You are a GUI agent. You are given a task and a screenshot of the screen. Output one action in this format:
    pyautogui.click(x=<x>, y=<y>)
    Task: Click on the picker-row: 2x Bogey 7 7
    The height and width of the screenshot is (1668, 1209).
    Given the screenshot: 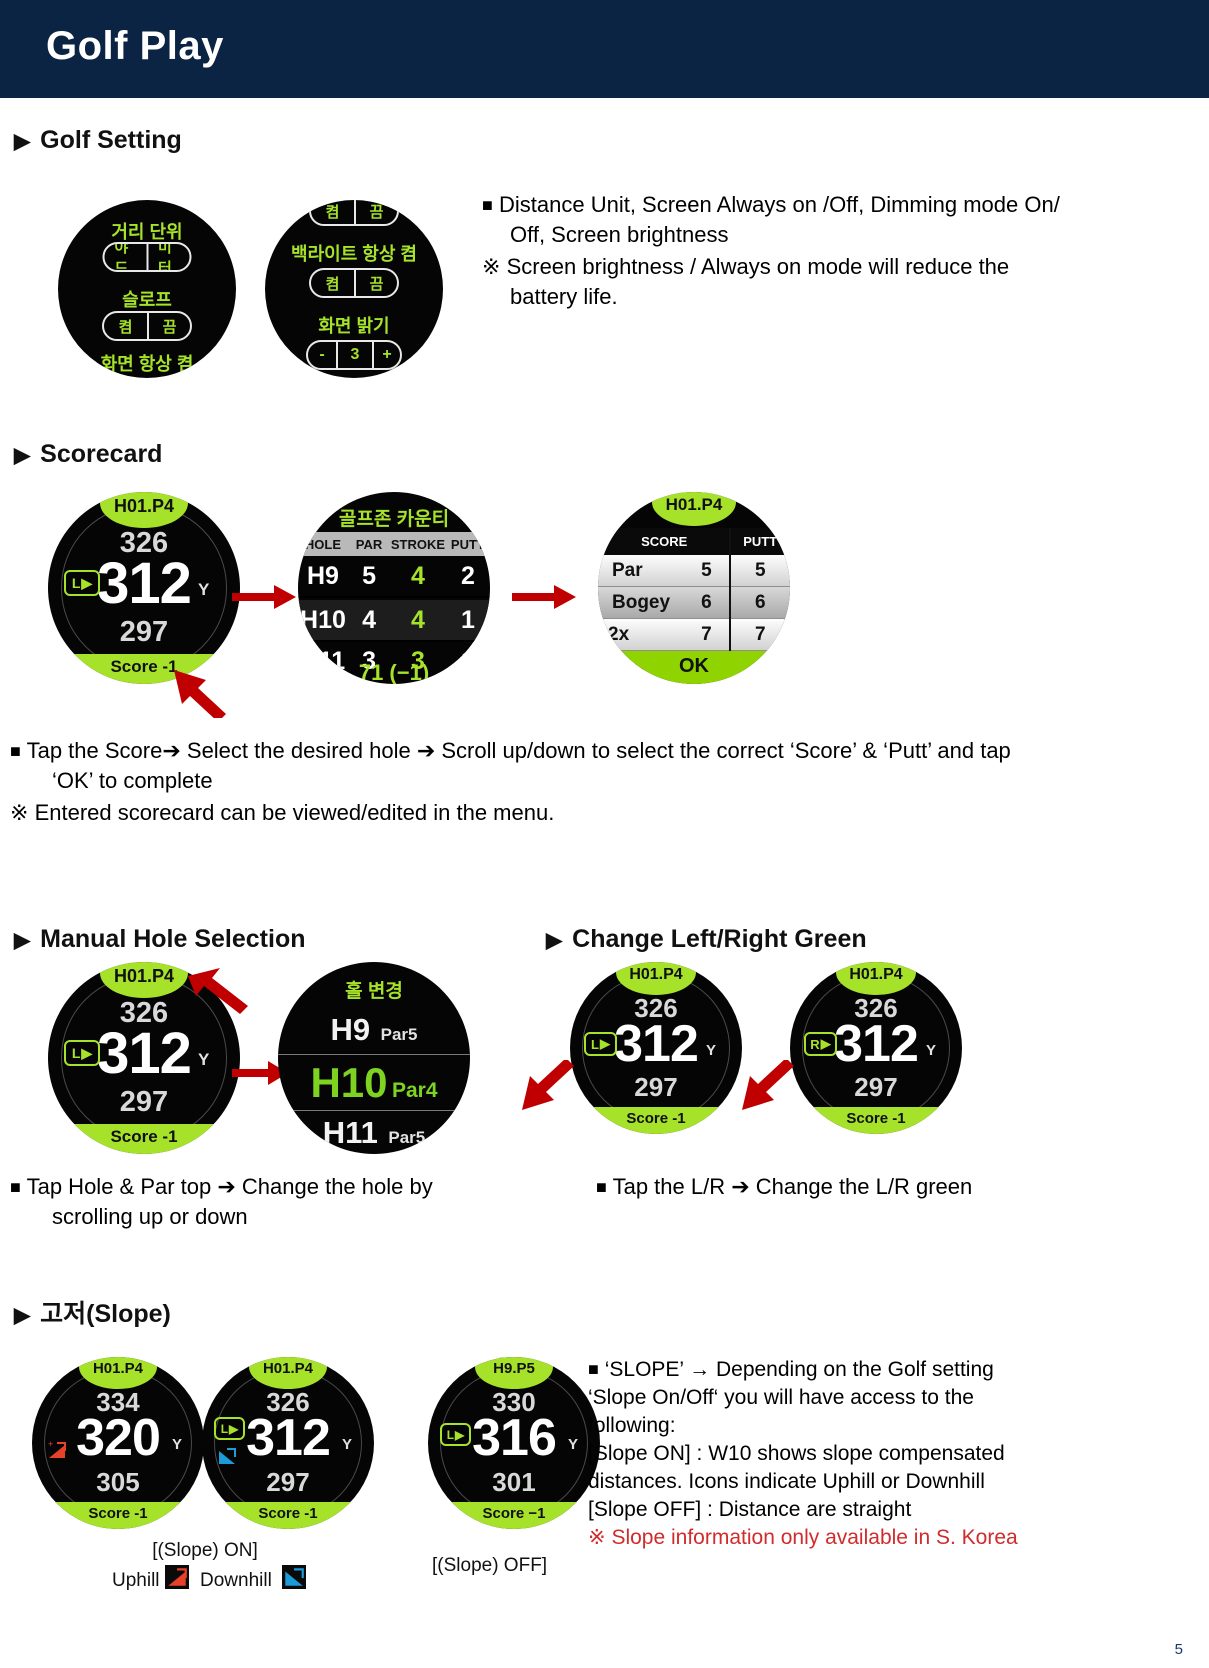 What is the action you would take?
    pyautogui.click(x=694, y=648)
    